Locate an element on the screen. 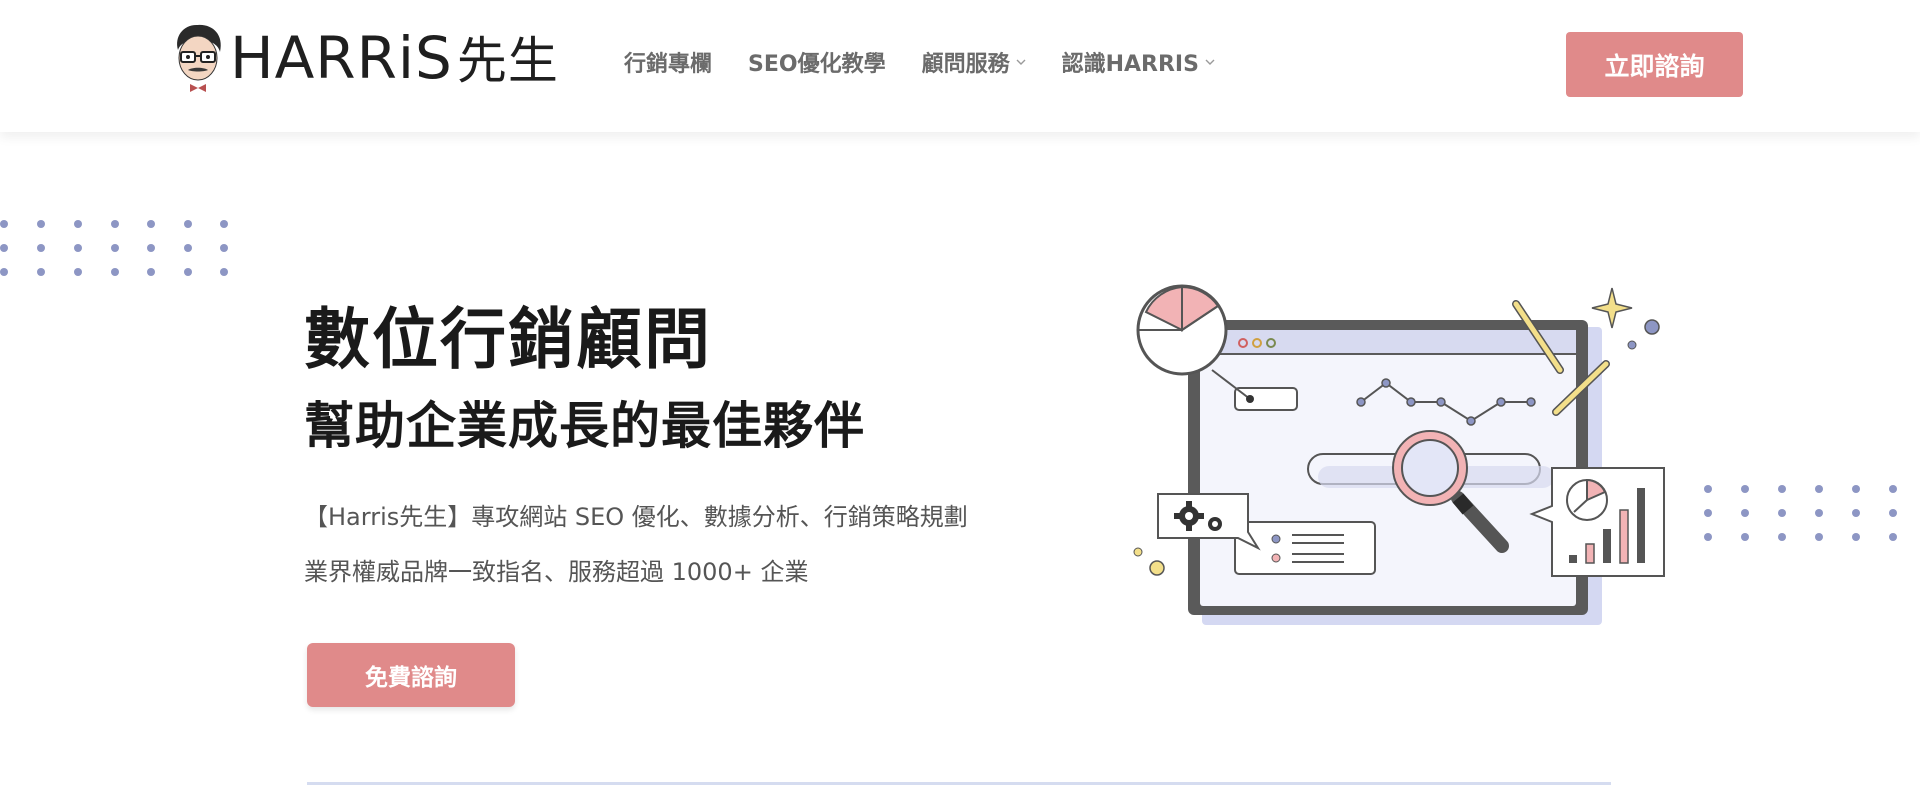 This screenshot has width=1920, height=798. nav-item-seo-tutorial: SEO優化教學 is located at coordinates (817, 62).